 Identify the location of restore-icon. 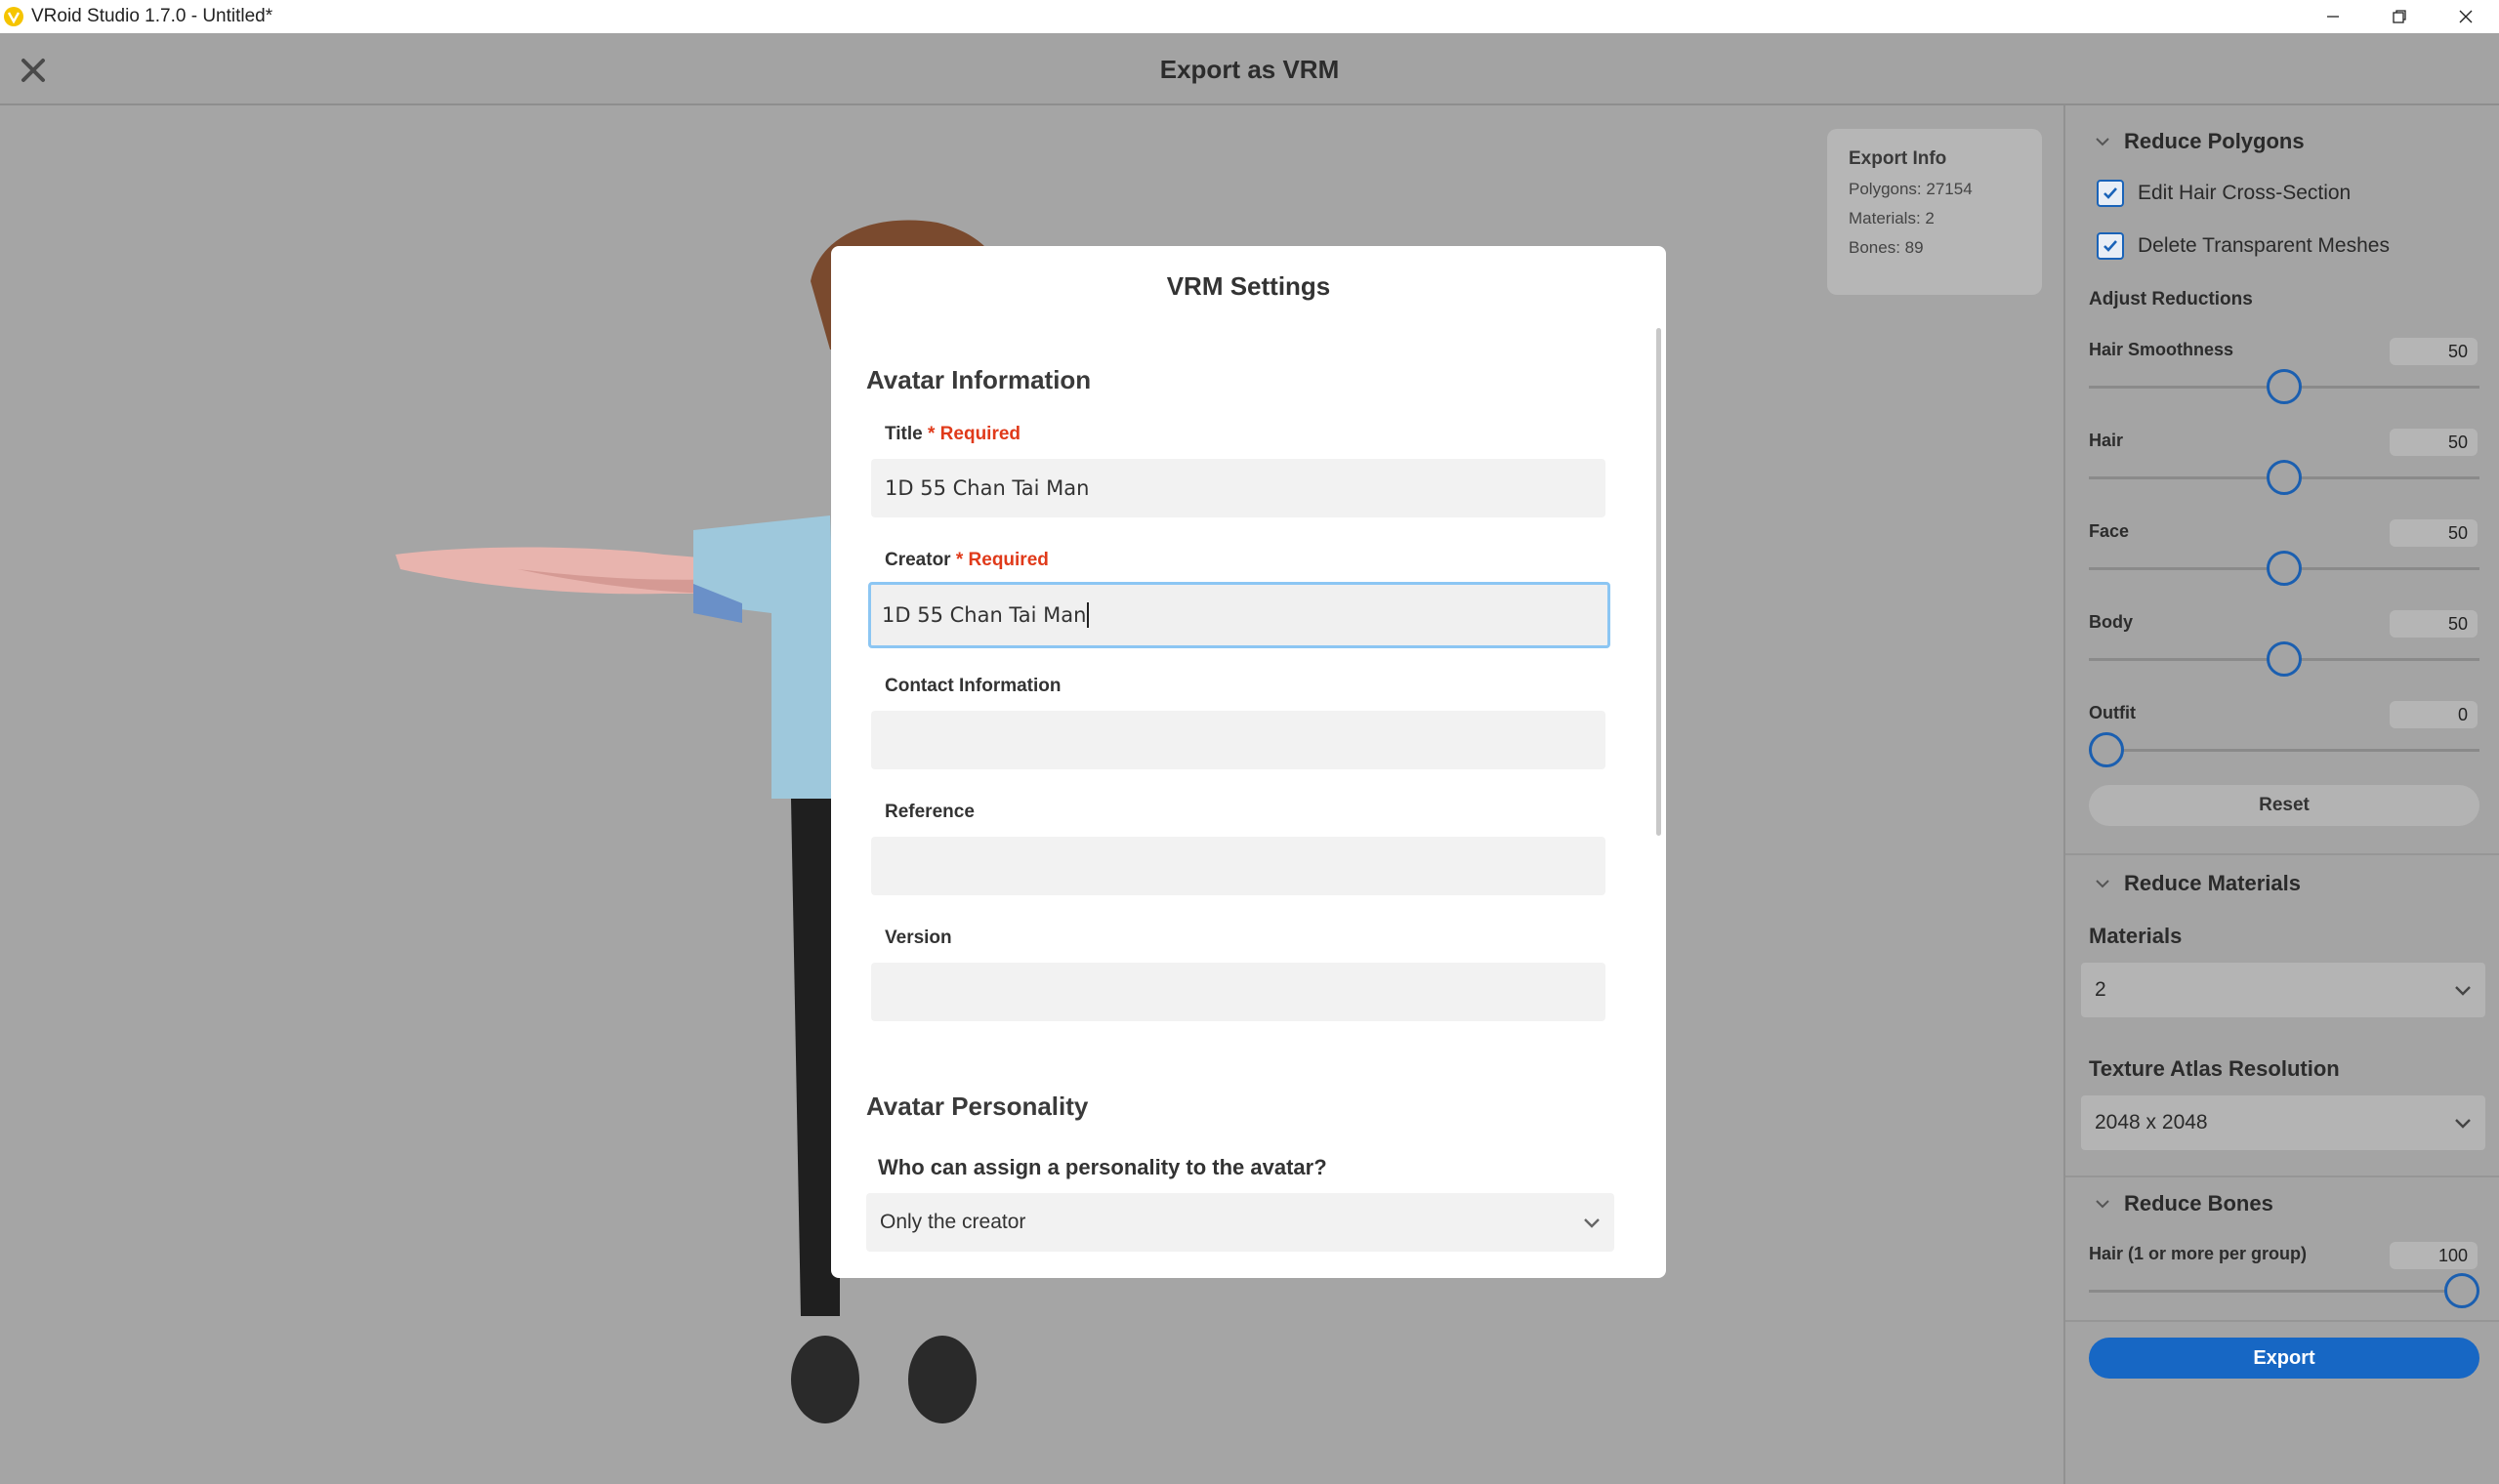
(2400, 17).